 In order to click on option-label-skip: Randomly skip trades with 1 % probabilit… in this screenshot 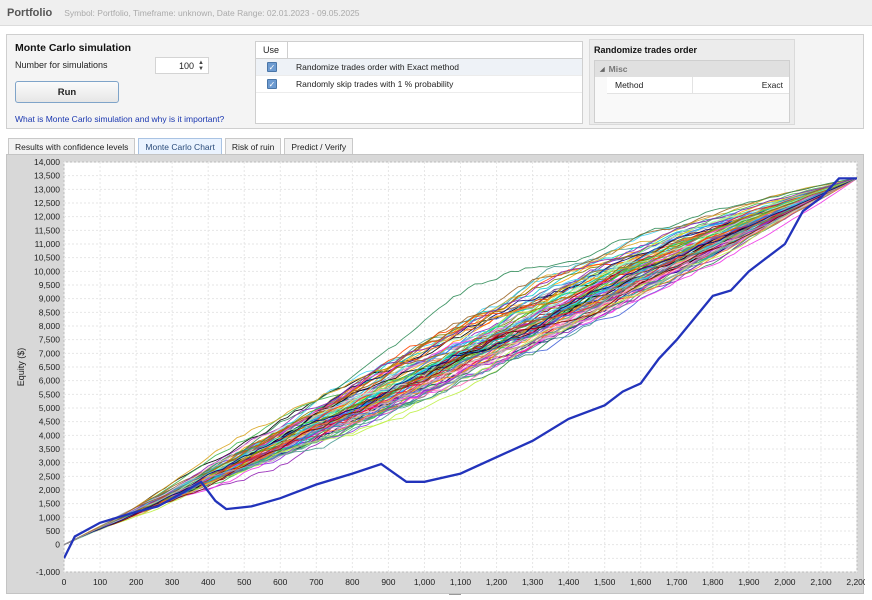, I will do `click(375, 84)`.